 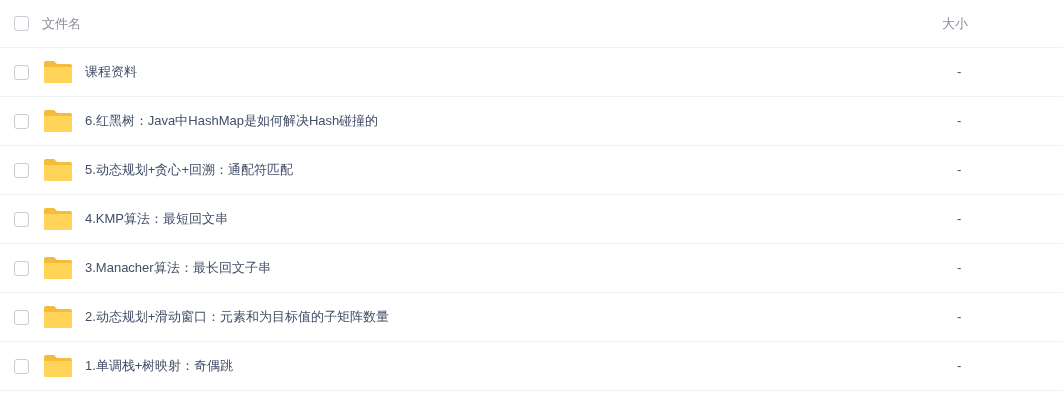 What do you see at coordinates (521, 72) in the screenshot?
I see `file-name: 课程资料` at bounding box center [521, 72].